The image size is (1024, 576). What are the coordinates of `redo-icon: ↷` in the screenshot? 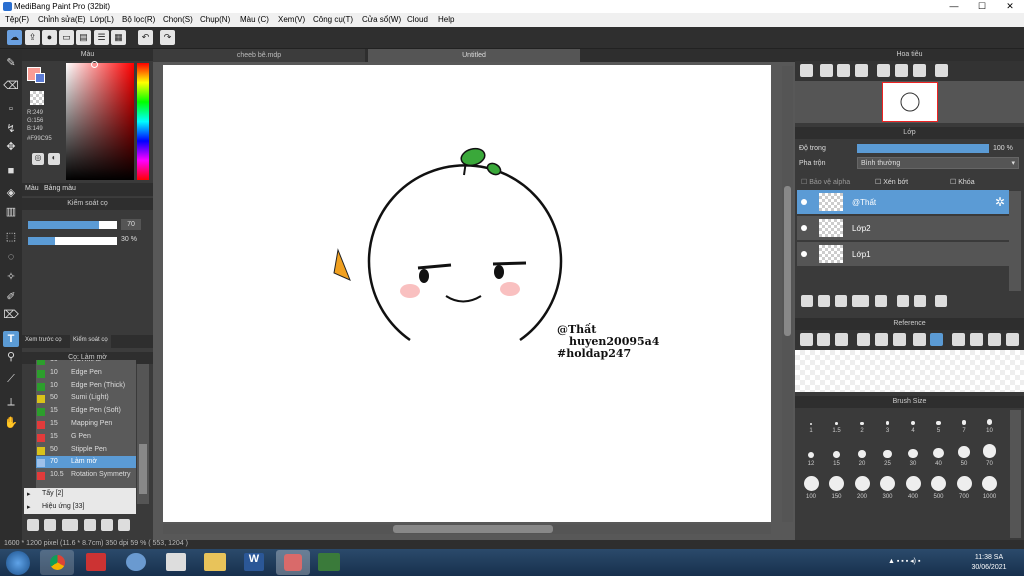 It's located at (167, 37).